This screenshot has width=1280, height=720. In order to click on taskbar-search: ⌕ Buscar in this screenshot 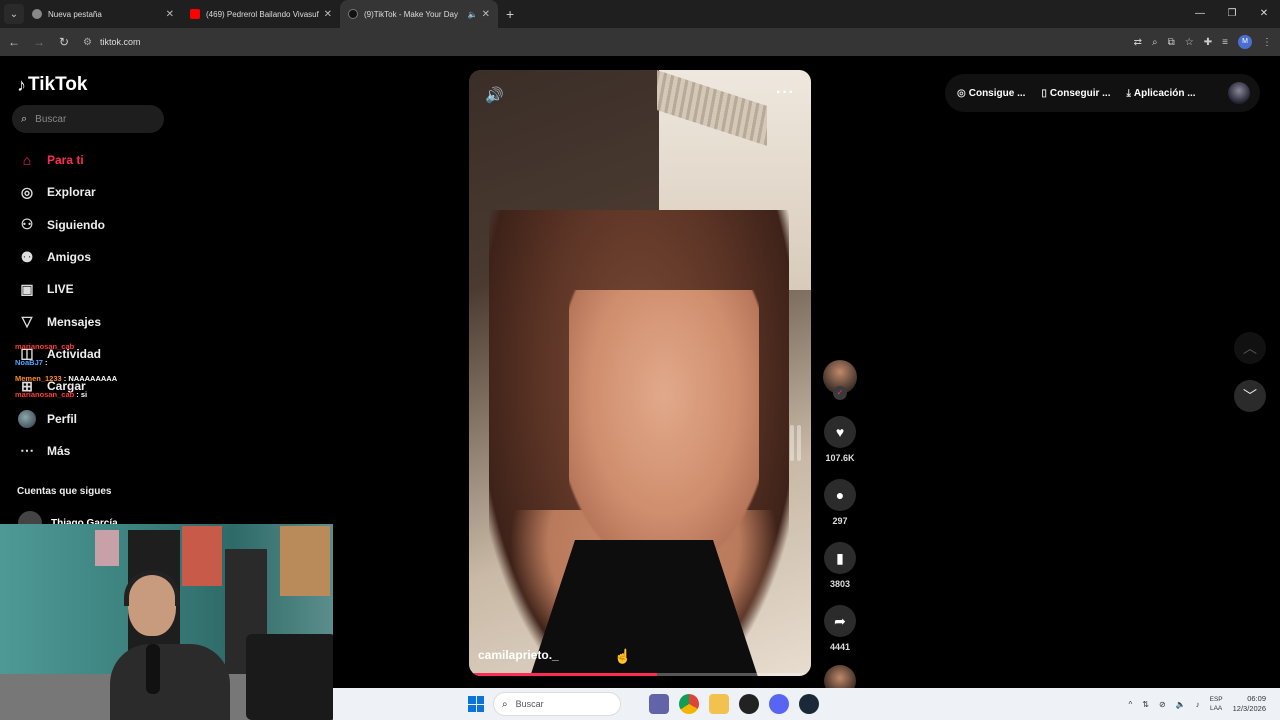, I will do `click(557, 704)`.